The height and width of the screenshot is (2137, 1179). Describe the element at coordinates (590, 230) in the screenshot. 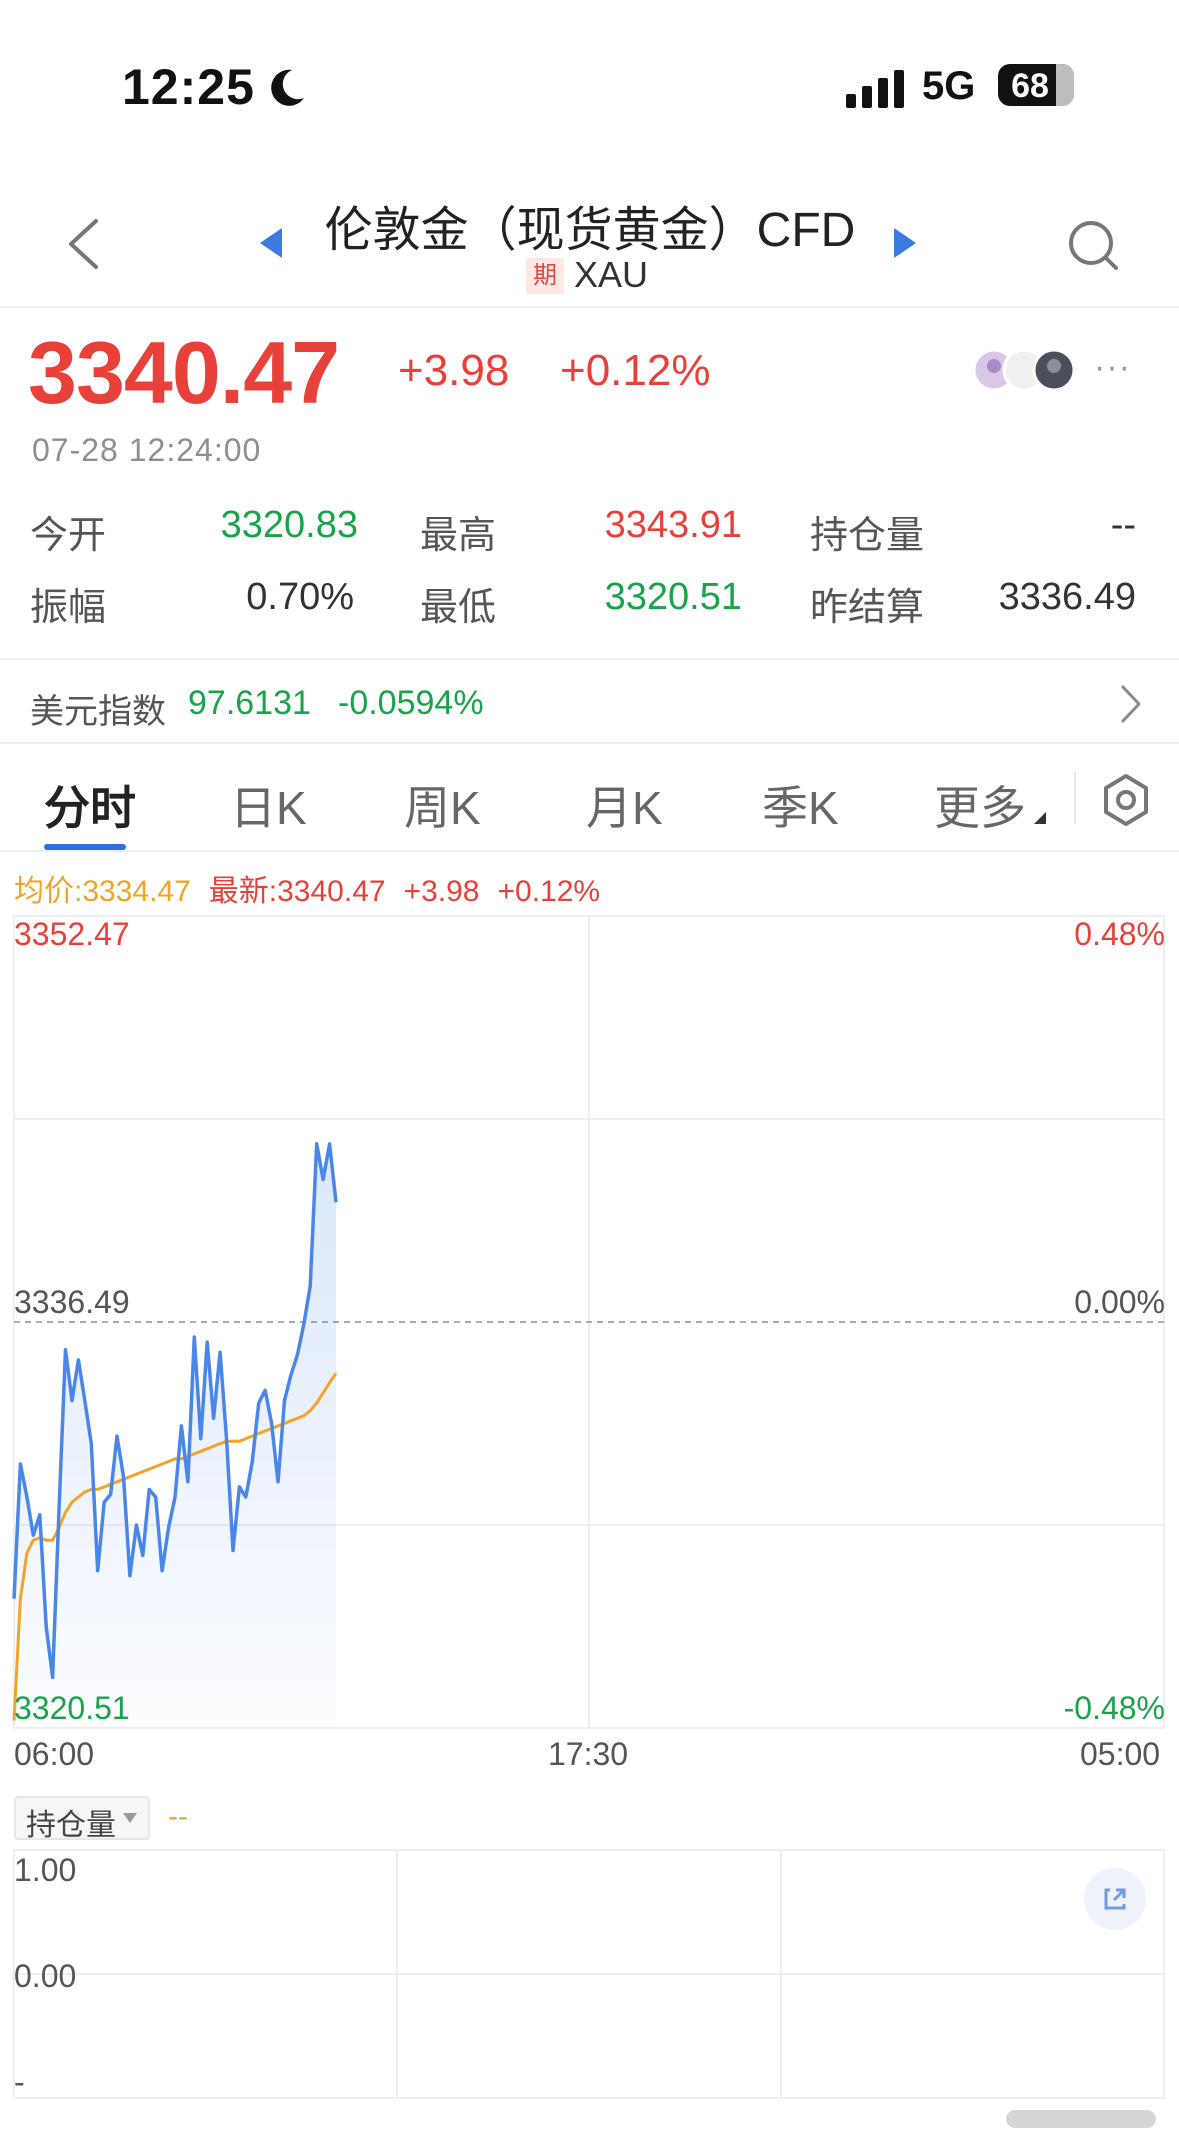

I see `instrument-title: 伦敦金（现货黄金）CFD` at that location.